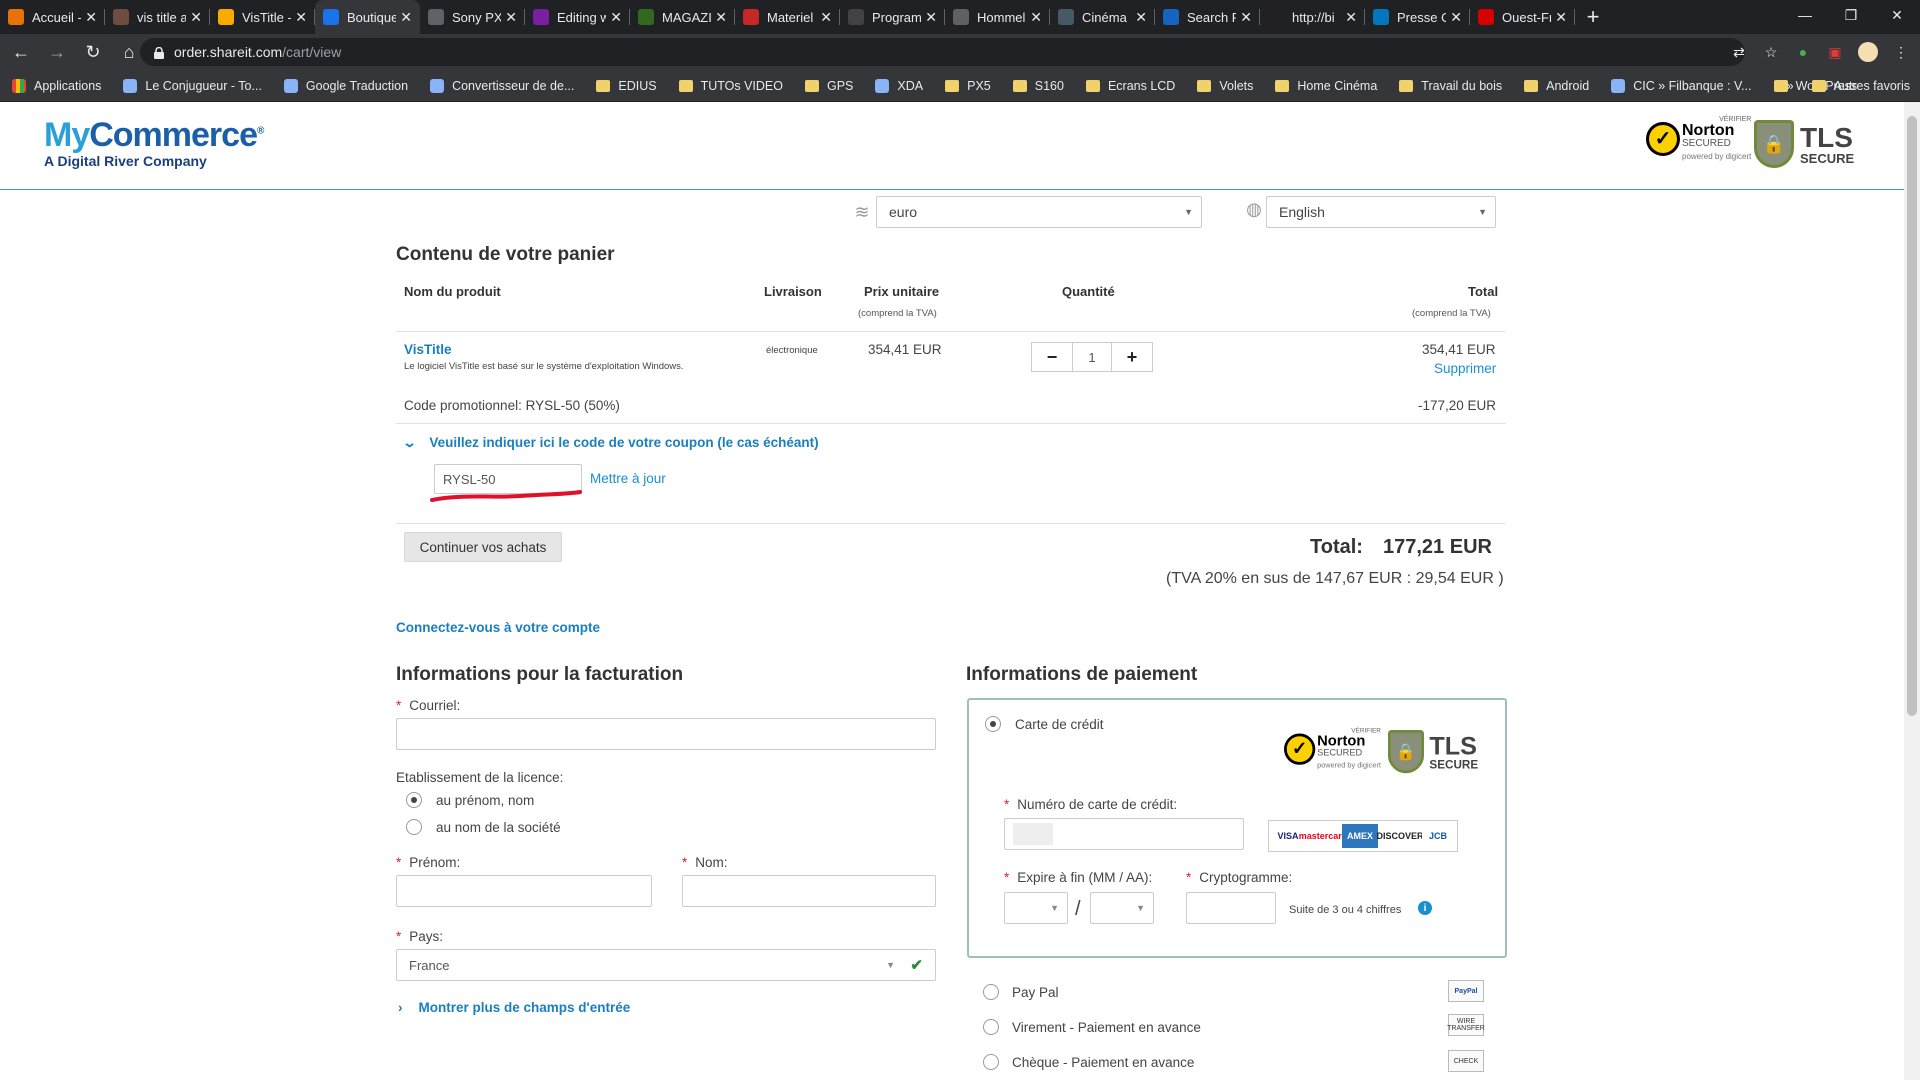 The width and height of the screenshot is (1920, 1080). What do you see at coordinates (991, 1062) in the screenshot?
I see `payment-radio-cheque` at bounding box center [991, 1062].